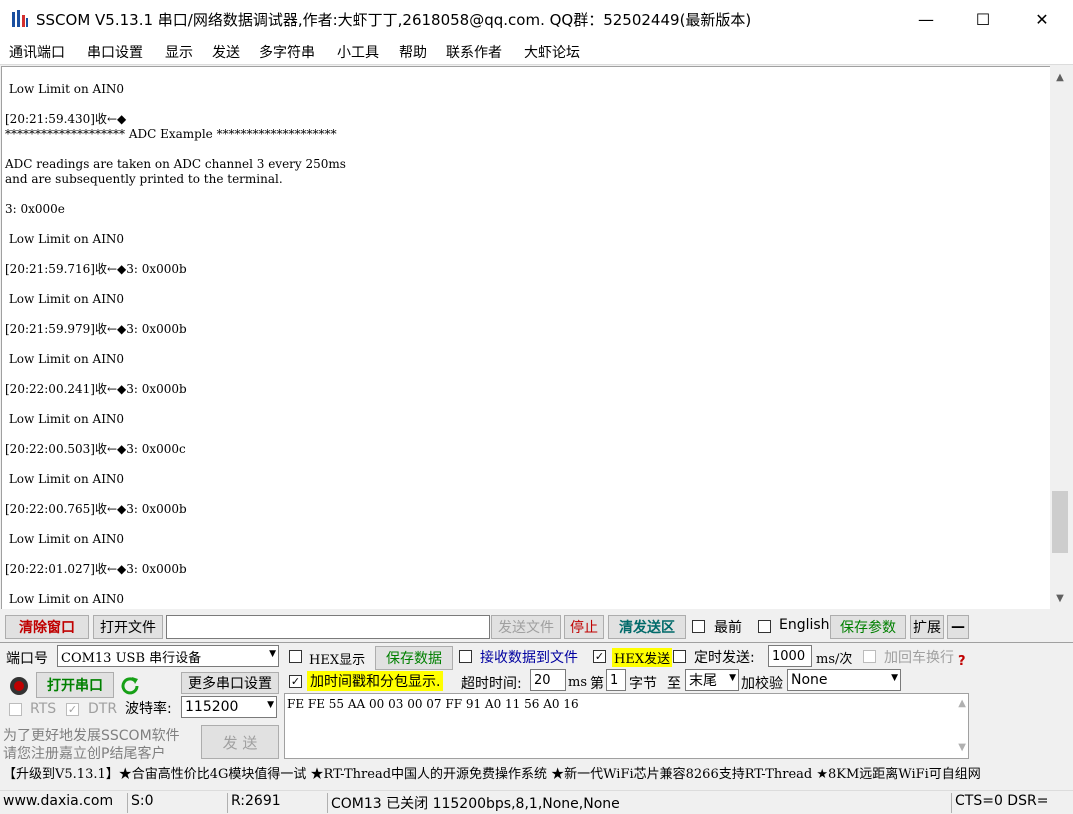 This screenshot has width=1073, height=814. I want to click on rts-checkbox, so click(15, 709).